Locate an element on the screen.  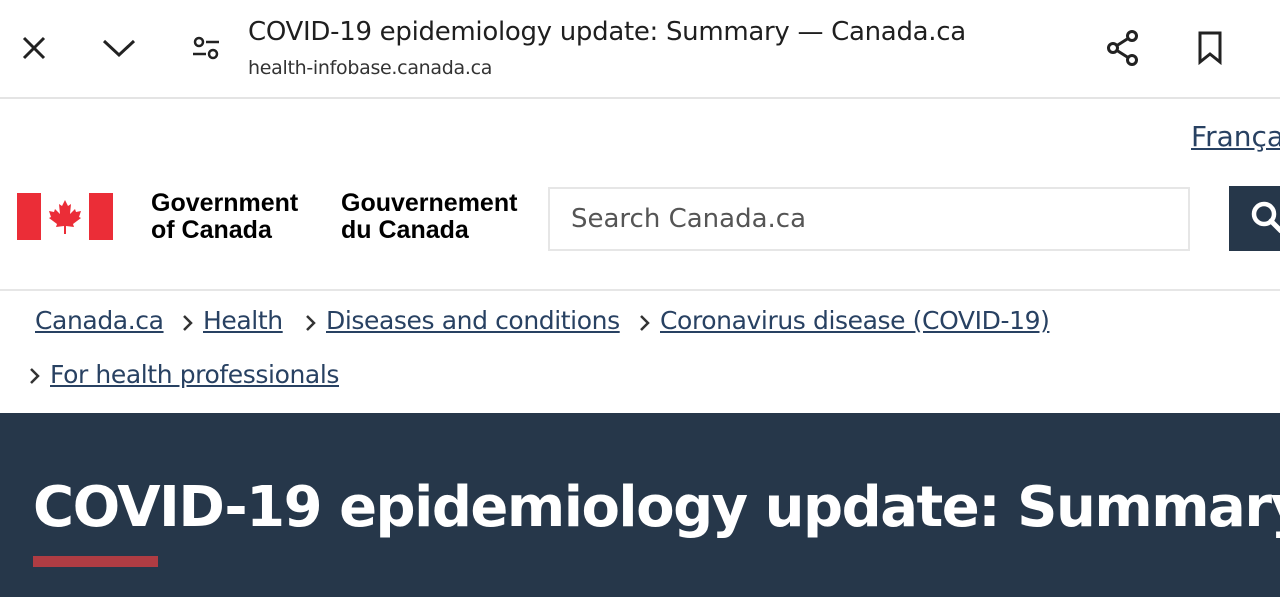
government-of-canada-signature-en: Government of Canada is located at coordinates (224, 217).